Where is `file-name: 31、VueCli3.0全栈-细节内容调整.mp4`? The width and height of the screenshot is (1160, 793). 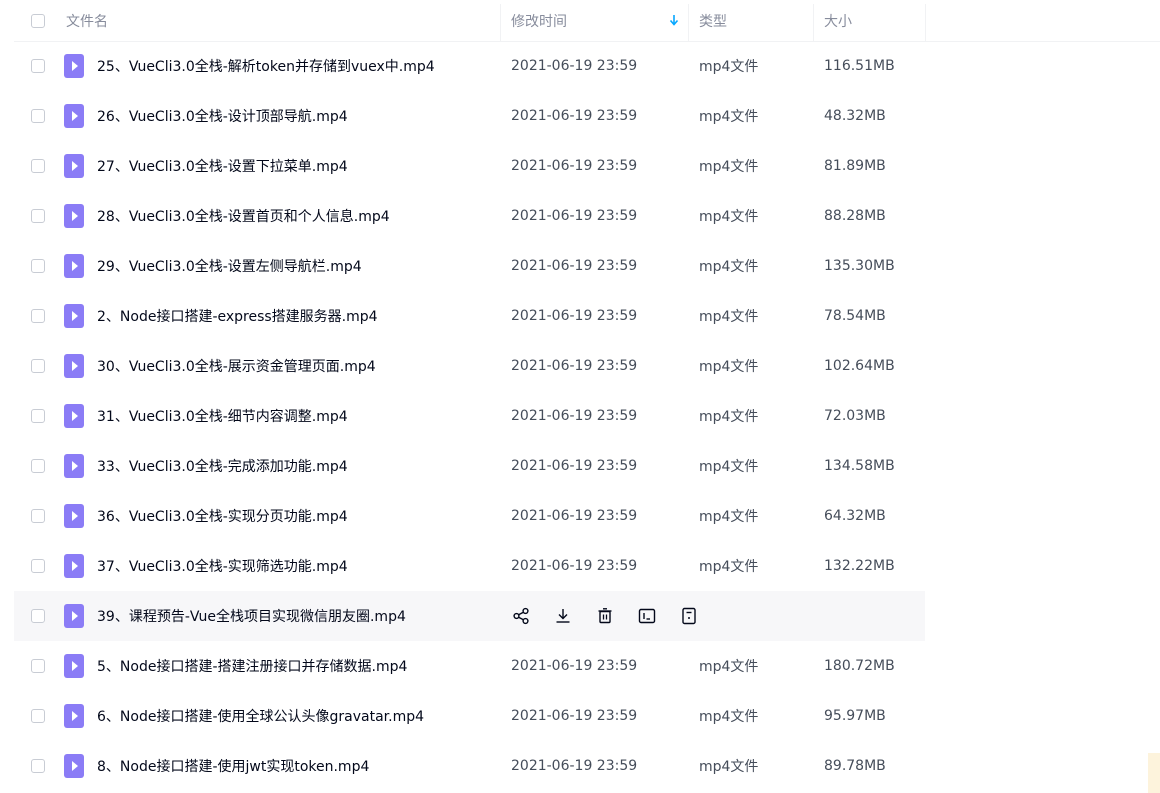
file-name: 31、VueCli3.0全栈-细节内容调整.mp4 is located at coordinates (222, 416).